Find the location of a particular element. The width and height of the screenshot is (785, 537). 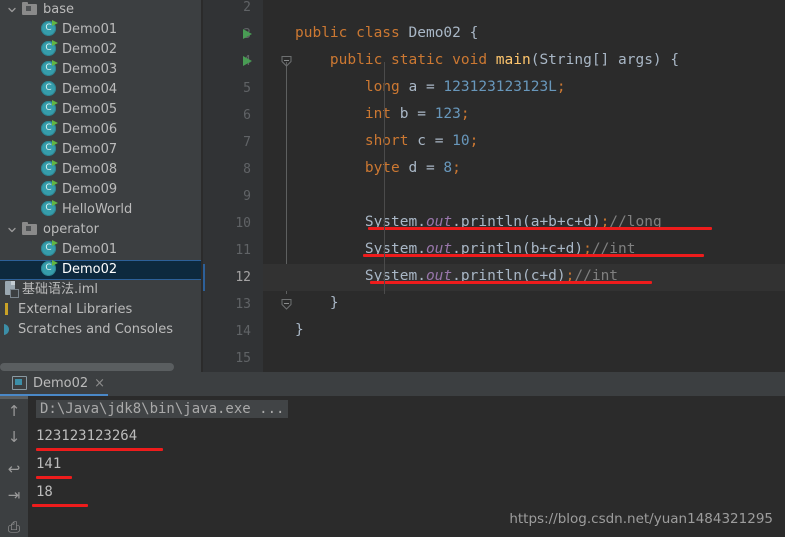

tree-item-externallibraries-15: External Libraries is located at coordinates (100, 310).